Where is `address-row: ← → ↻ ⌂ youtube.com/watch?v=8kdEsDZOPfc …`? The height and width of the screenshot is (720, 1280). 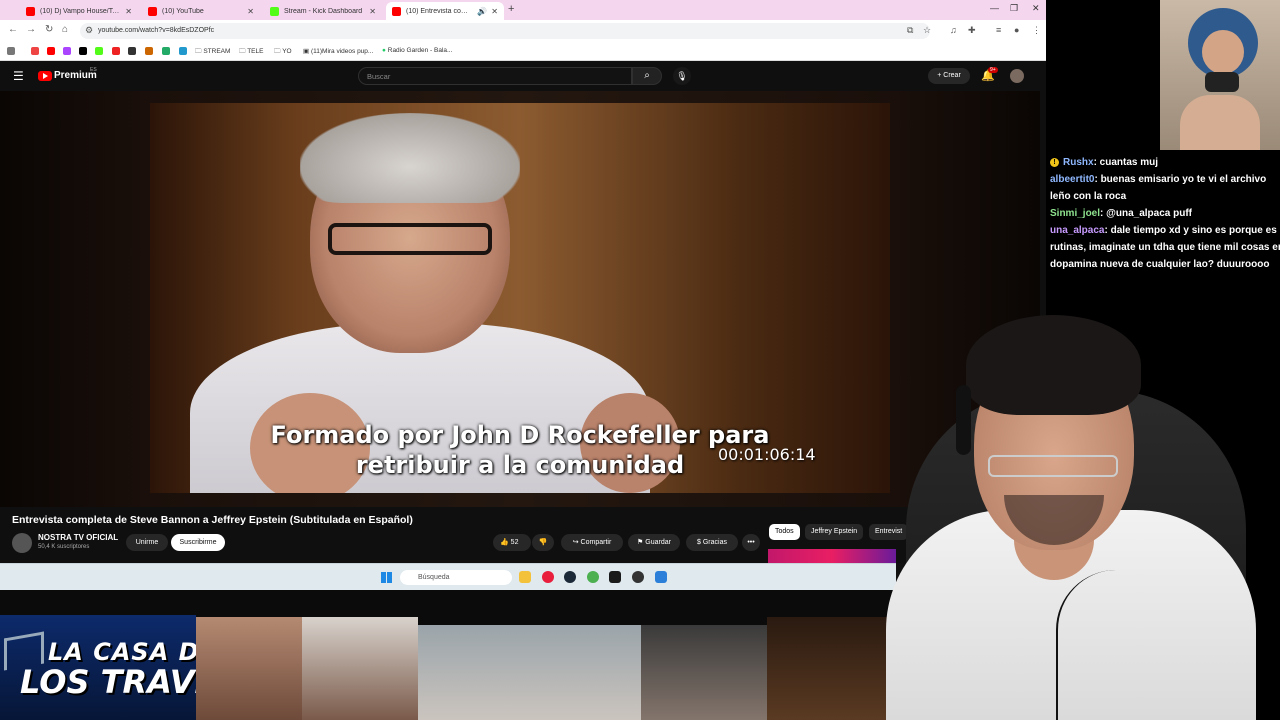
address-row: ← → ↻ ⌂ youtube.com/watch?v=8kdEsDZOPfc … is located at coordinates (523, 32).